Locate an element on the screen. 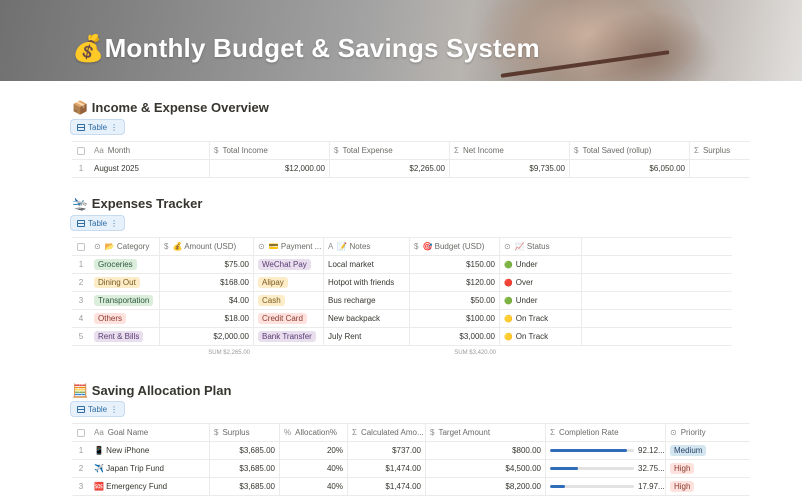 Image resolution: width=802 pixels, height=496 pixels. cell-category: Transportation is located at coordinates (125, 300).